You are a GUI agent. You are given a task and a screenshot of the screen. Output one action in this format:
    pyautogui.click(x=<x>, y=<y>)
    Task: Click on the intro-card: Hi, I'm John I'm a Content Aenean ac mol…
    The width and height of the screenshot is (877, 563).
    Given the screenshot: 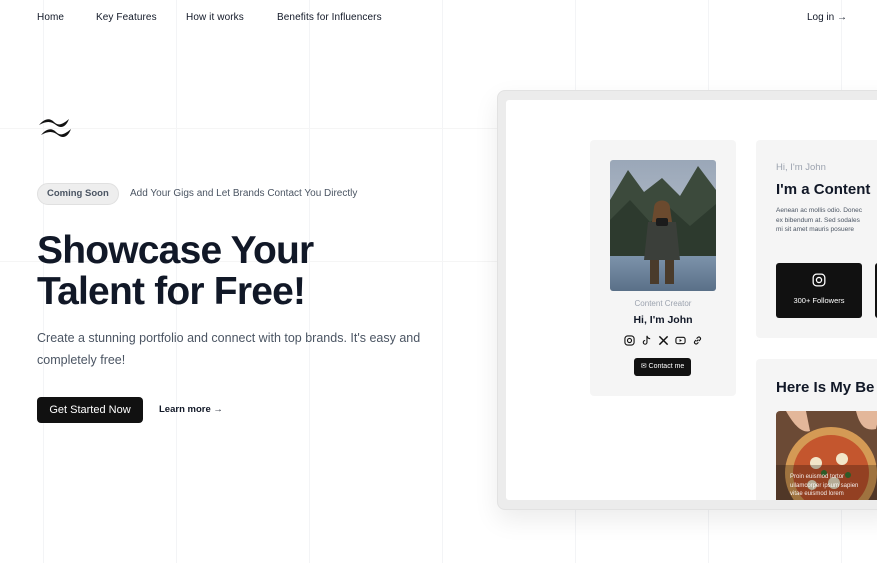 What is the action you would take?
    pyautogui.click(x=816, y=239)
    